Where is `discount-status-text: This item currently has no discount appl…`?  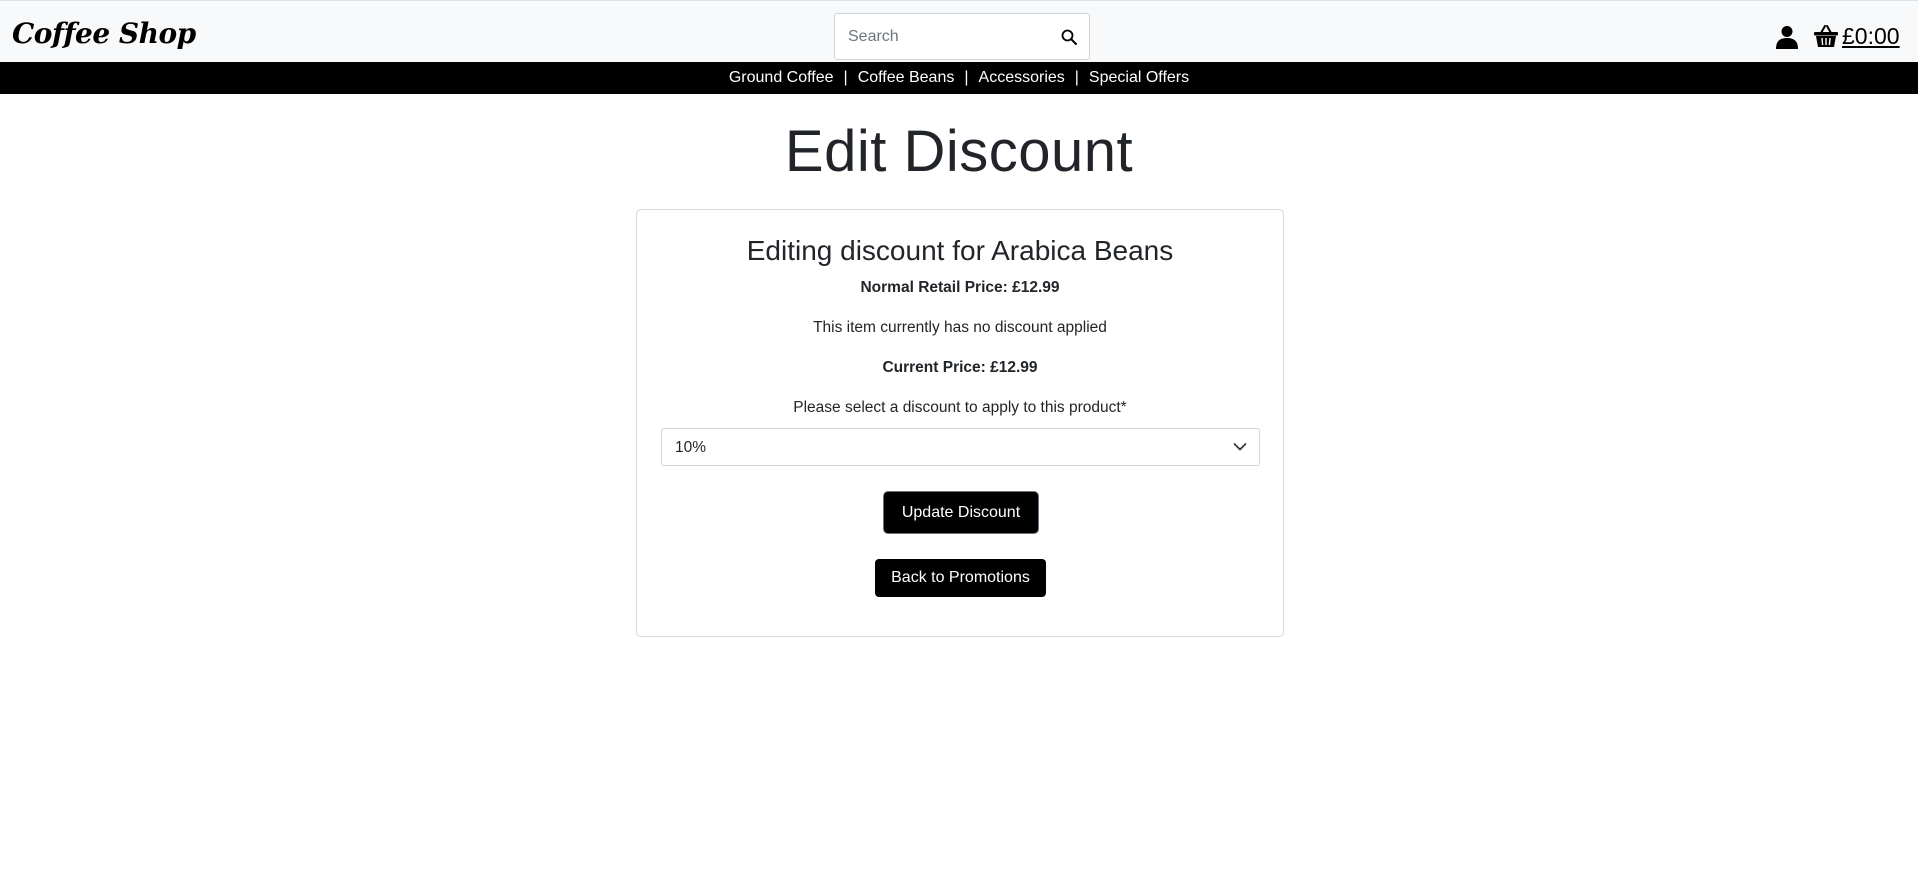
discount-status-text: This item currently has no discount appl… is located at coordinates (960, 327).